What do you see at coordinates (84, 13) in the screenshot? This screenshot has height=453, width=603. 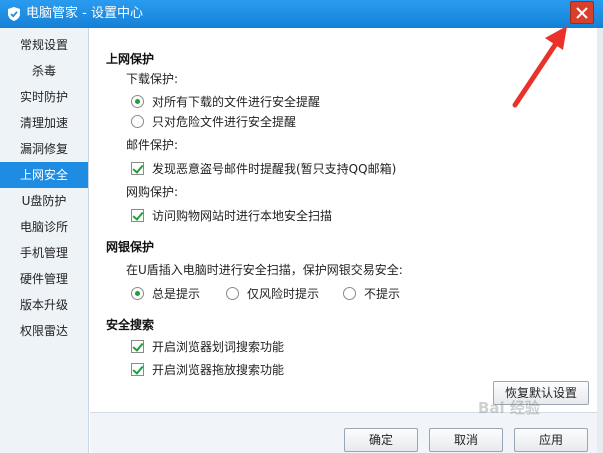 I see `window-title: 电脑管家 - 设置中心` at bounding box center [84, 13].